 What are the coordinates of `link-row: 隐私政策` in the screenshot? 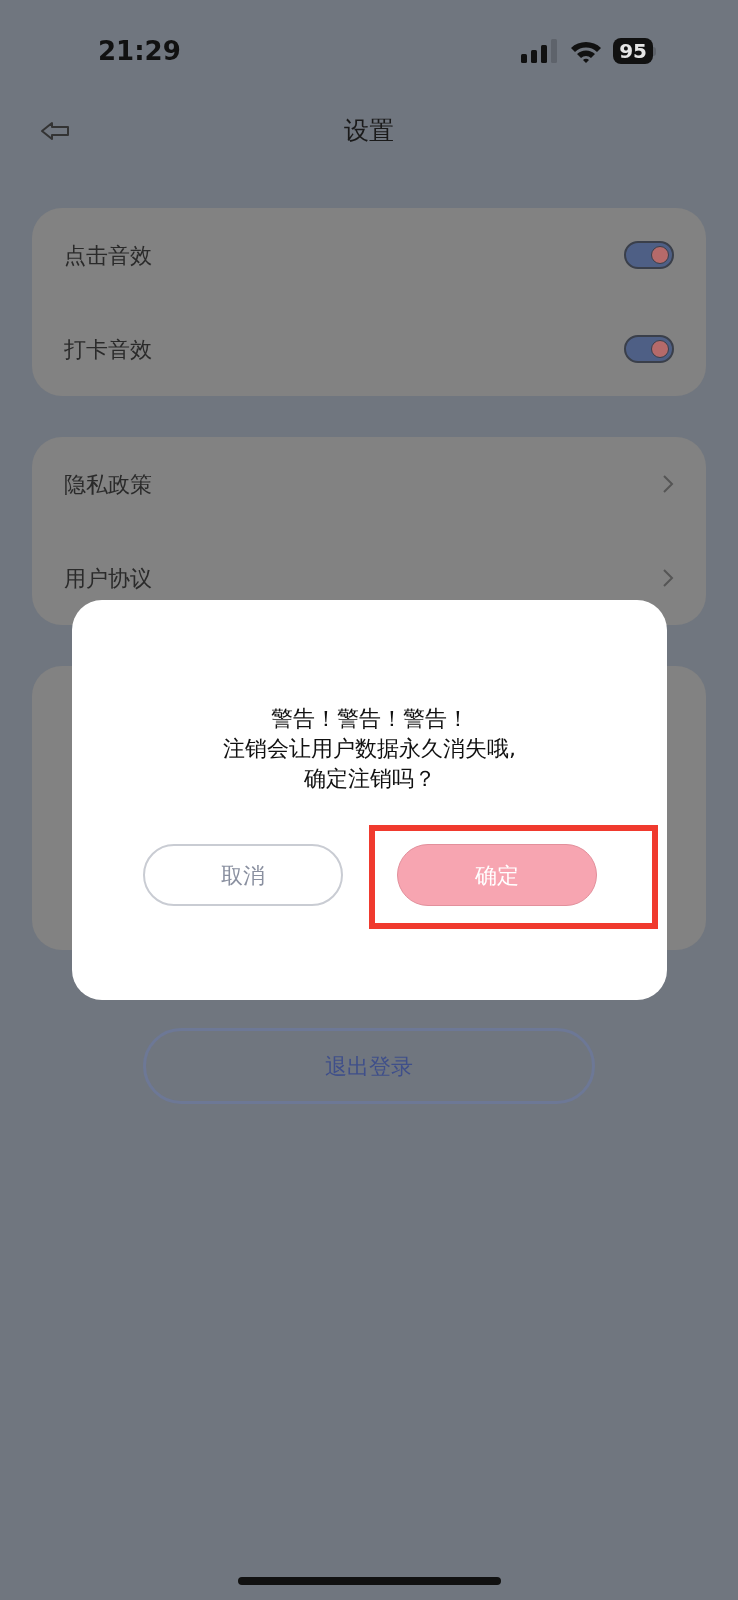 It's located at (369, 484).